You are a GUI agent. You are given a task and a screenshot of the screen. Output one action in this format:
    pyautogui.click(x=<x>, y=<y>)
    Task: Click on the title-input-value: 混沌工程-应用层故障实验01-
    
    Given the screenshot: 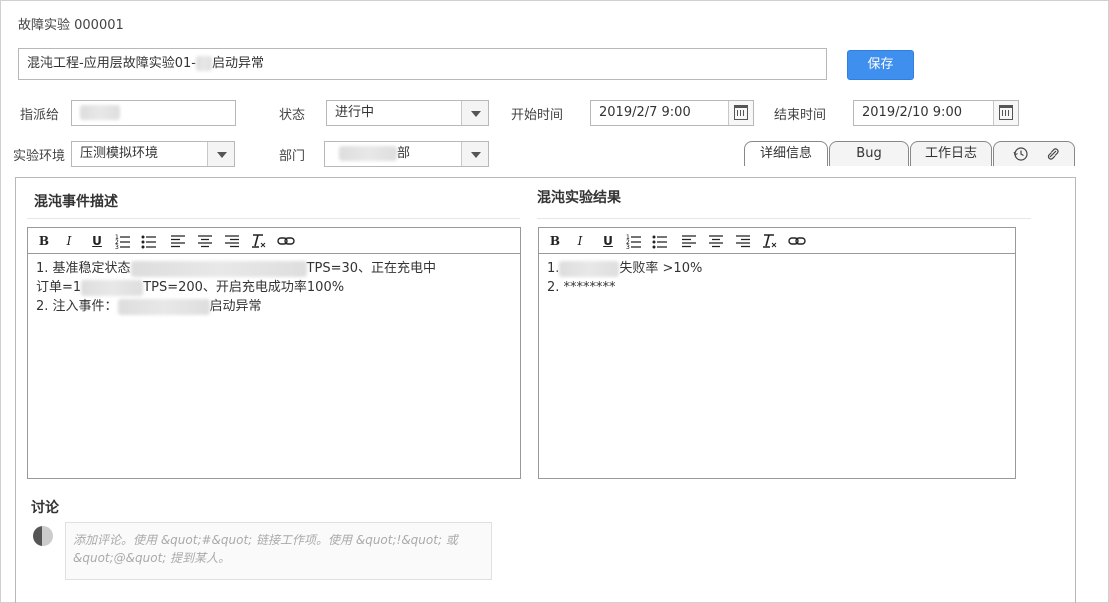 What is the action you would take?
    pyautogui.click(x=111, y=63)
    